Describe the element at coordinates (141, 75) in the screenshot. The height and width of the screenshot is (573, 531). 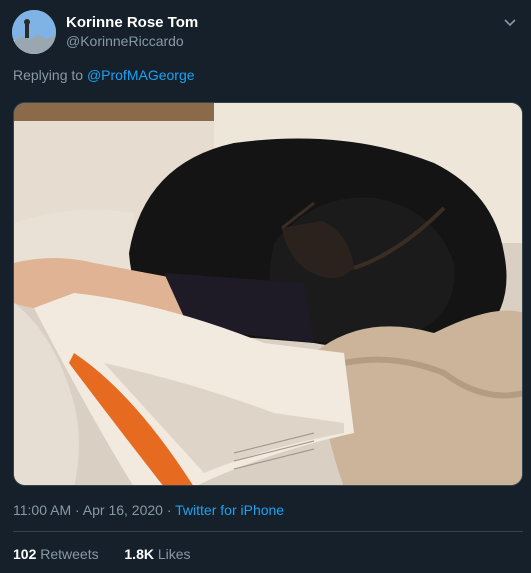
I see `replying-mention-link: @ProfMAGeorge` at that location.